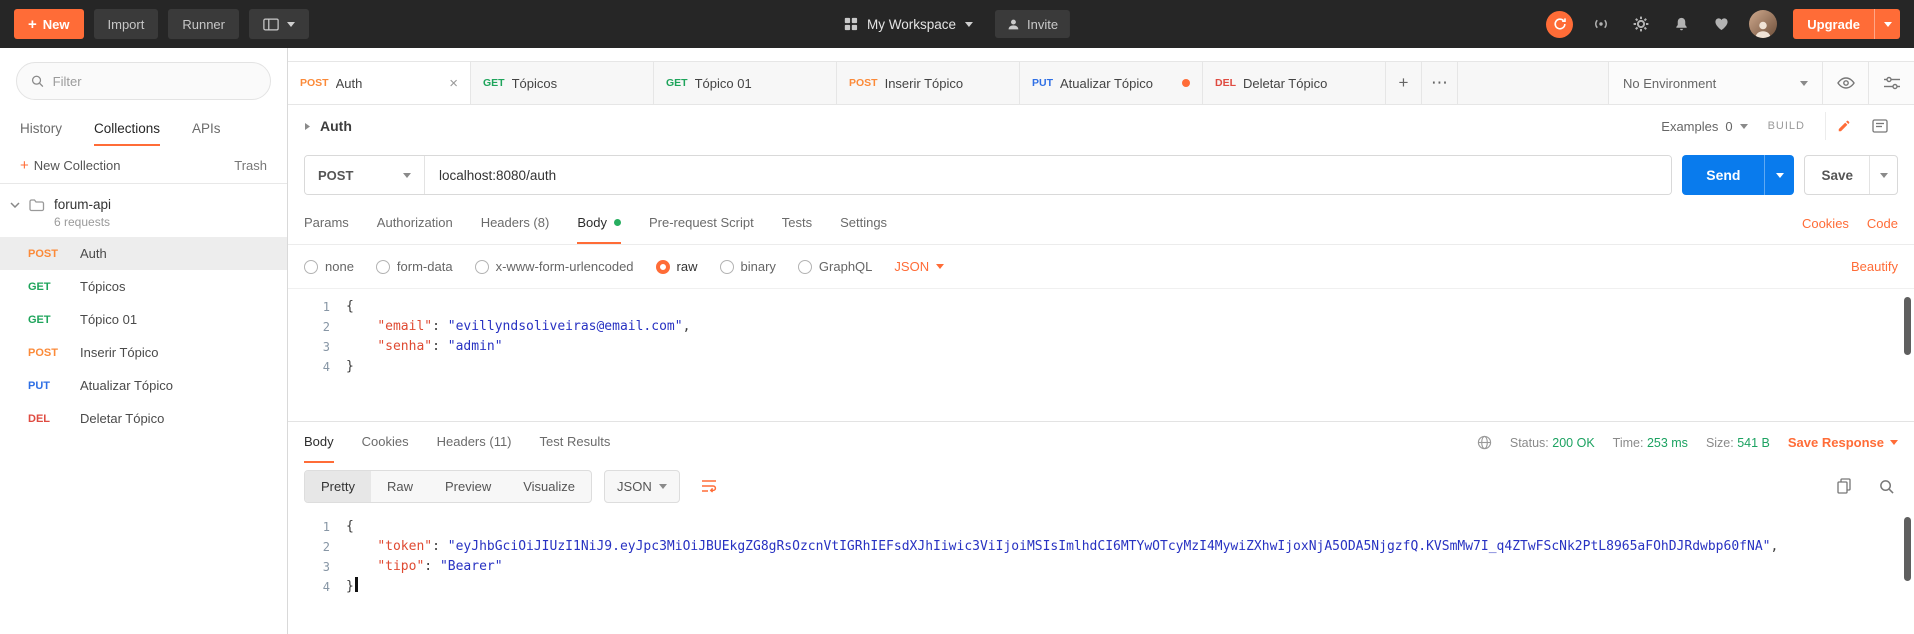  Describe the element at coordinates (1404, 83) in the screenshot. I see `tab-add-button: +` at that location.